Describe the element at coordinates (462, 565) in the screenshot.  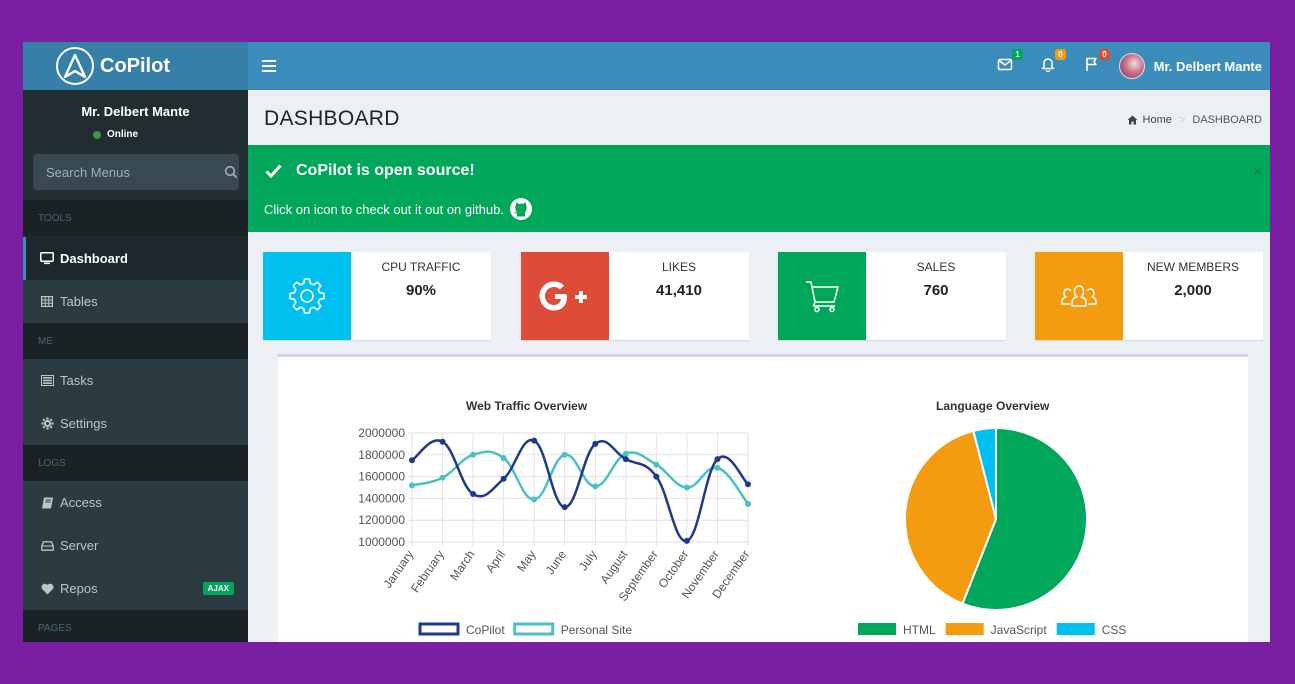
I see `x-tick-label: March` at that location.